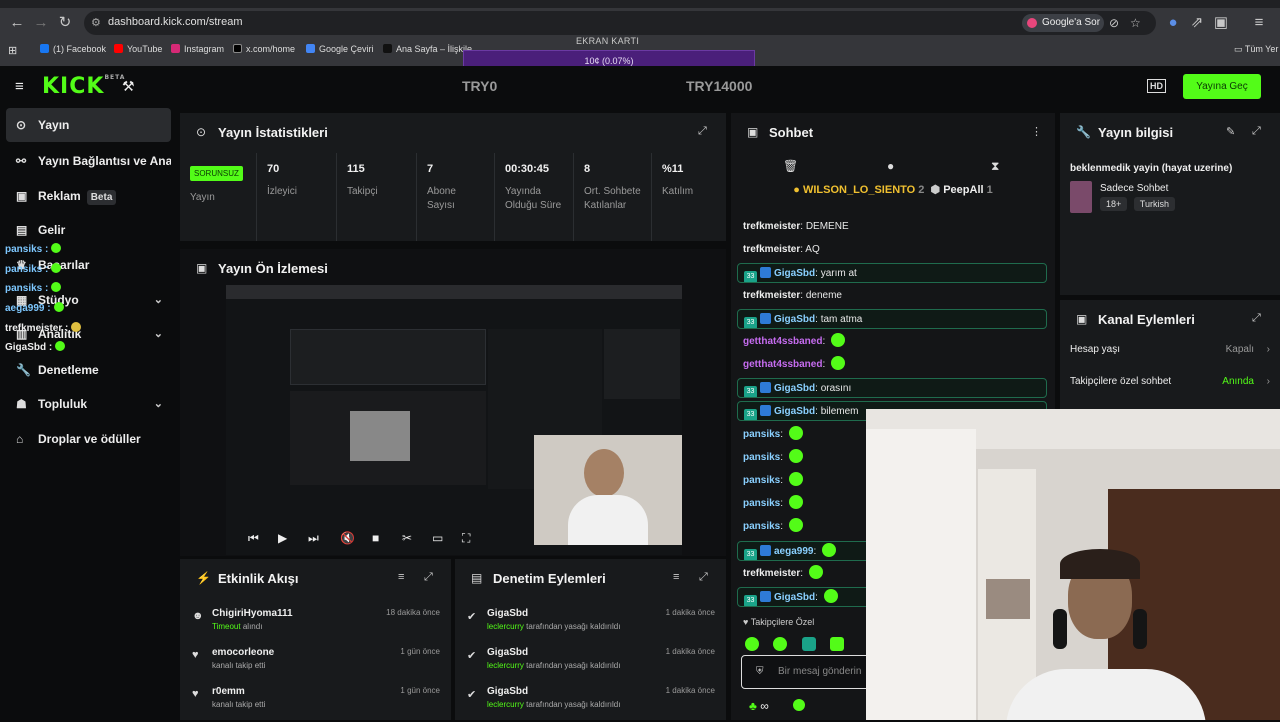 The image size is (1280, 722). I want to click on trash-icon: 🗑, so click(790, 166).